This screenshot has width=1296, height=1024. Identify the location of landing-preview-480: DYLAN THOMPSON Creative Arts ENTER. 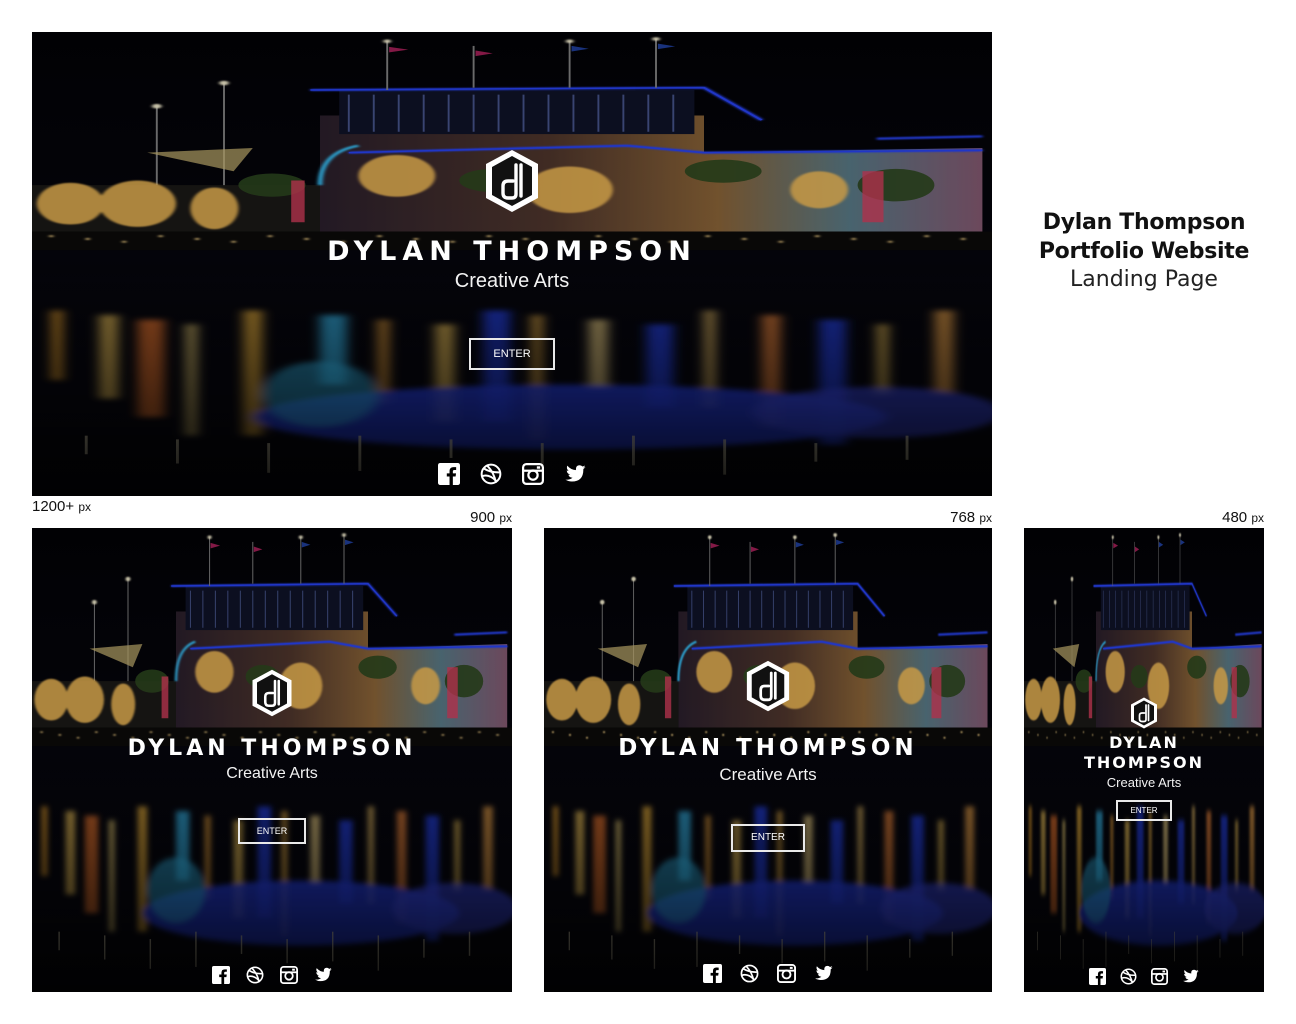
(1144, 760).